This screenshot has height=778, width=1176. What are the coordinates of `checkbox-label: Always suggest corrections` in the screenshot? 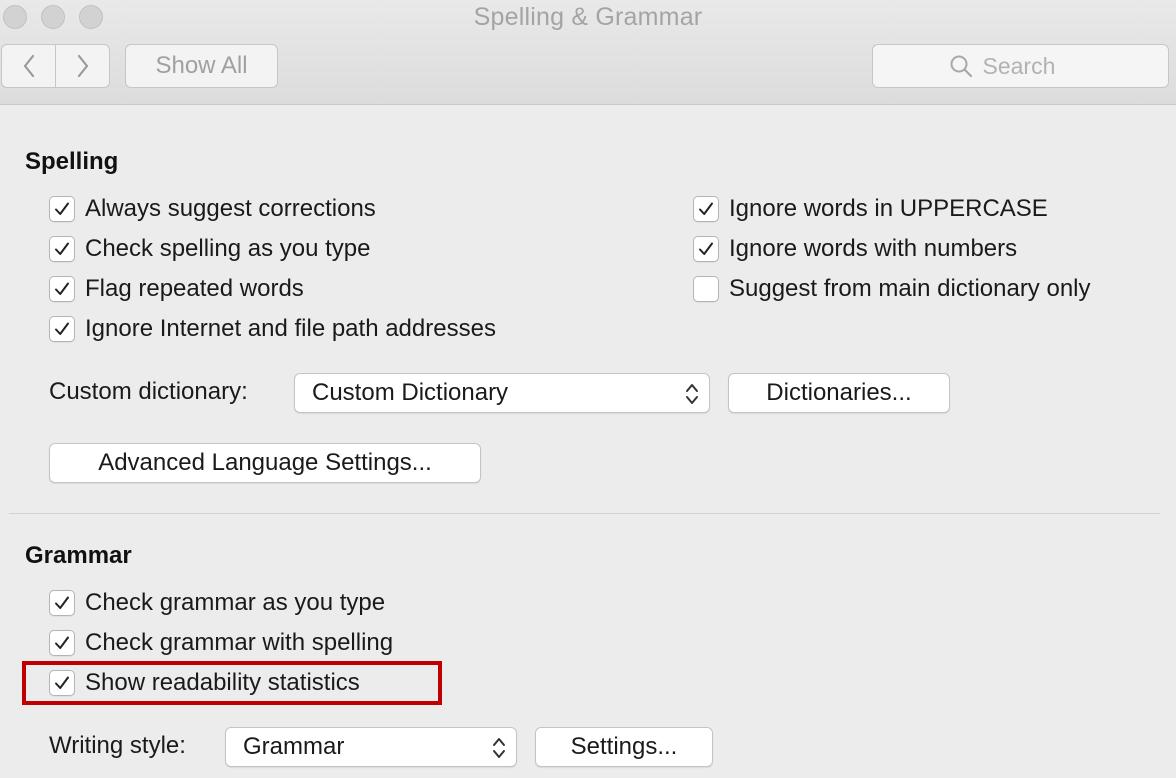 It's located at (230, 208).